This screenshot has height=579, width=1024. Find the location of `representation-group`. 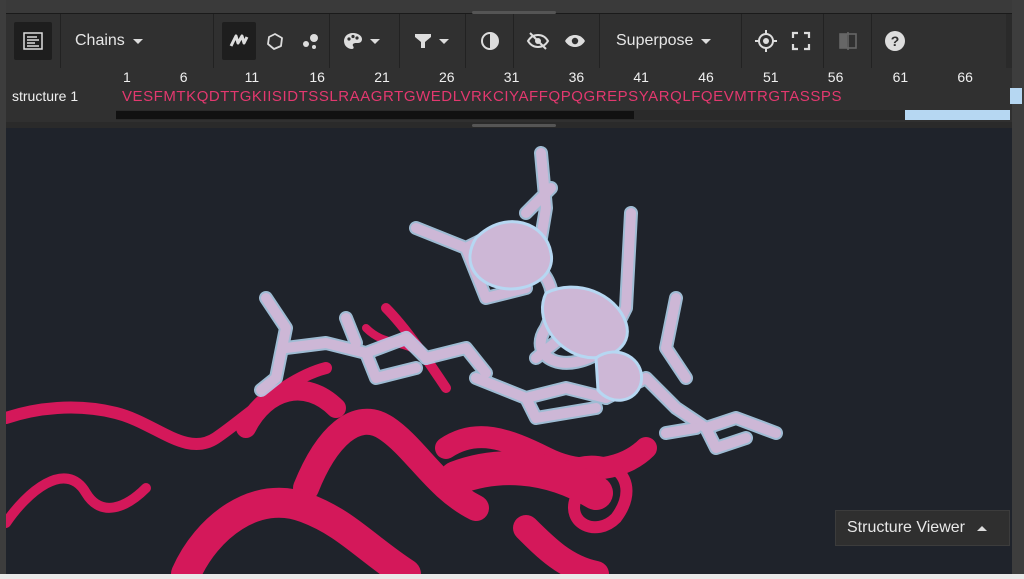

representation-group is located at coordinates (272, 41).